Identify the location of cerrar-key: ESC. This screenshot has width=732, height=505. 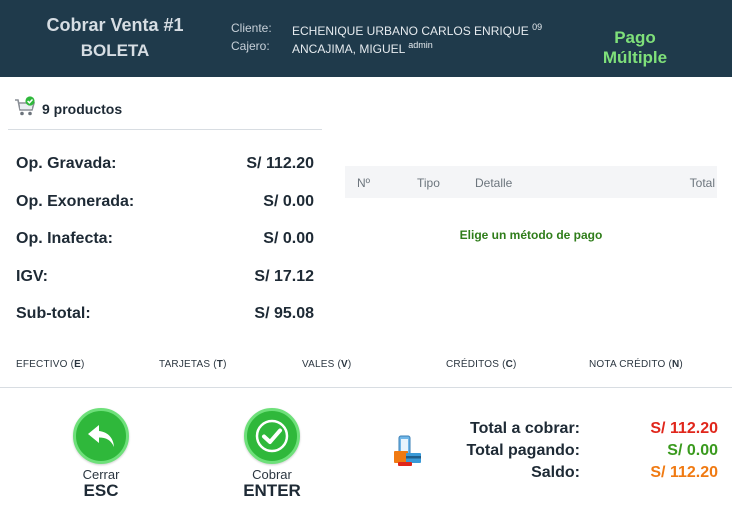
(101, 490).